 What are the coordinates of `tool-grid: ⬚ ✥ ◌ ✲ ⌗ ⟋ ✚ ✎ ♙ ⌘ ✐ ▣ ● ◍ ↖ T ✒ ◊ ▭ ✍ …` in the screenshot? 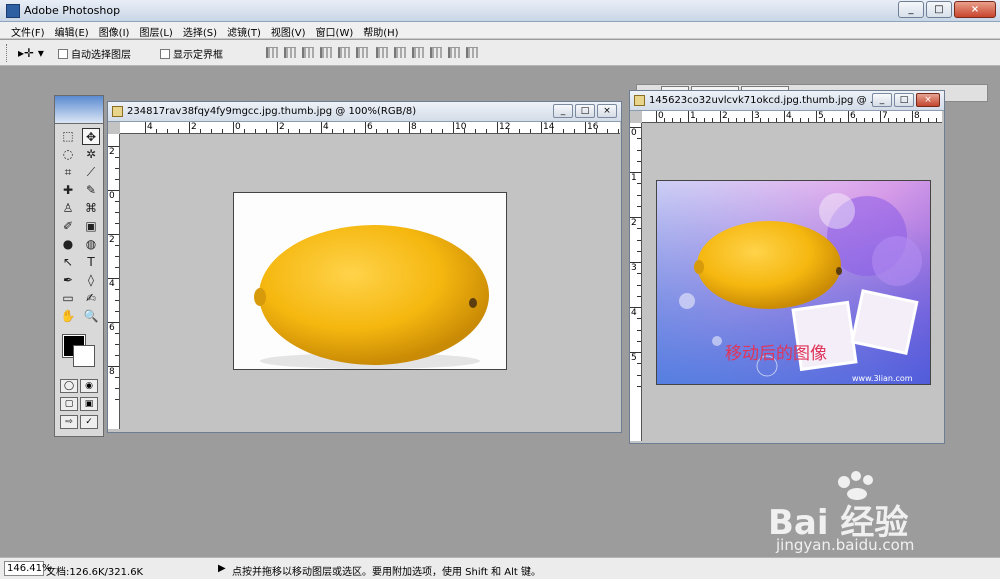 It's located at (79, 226).